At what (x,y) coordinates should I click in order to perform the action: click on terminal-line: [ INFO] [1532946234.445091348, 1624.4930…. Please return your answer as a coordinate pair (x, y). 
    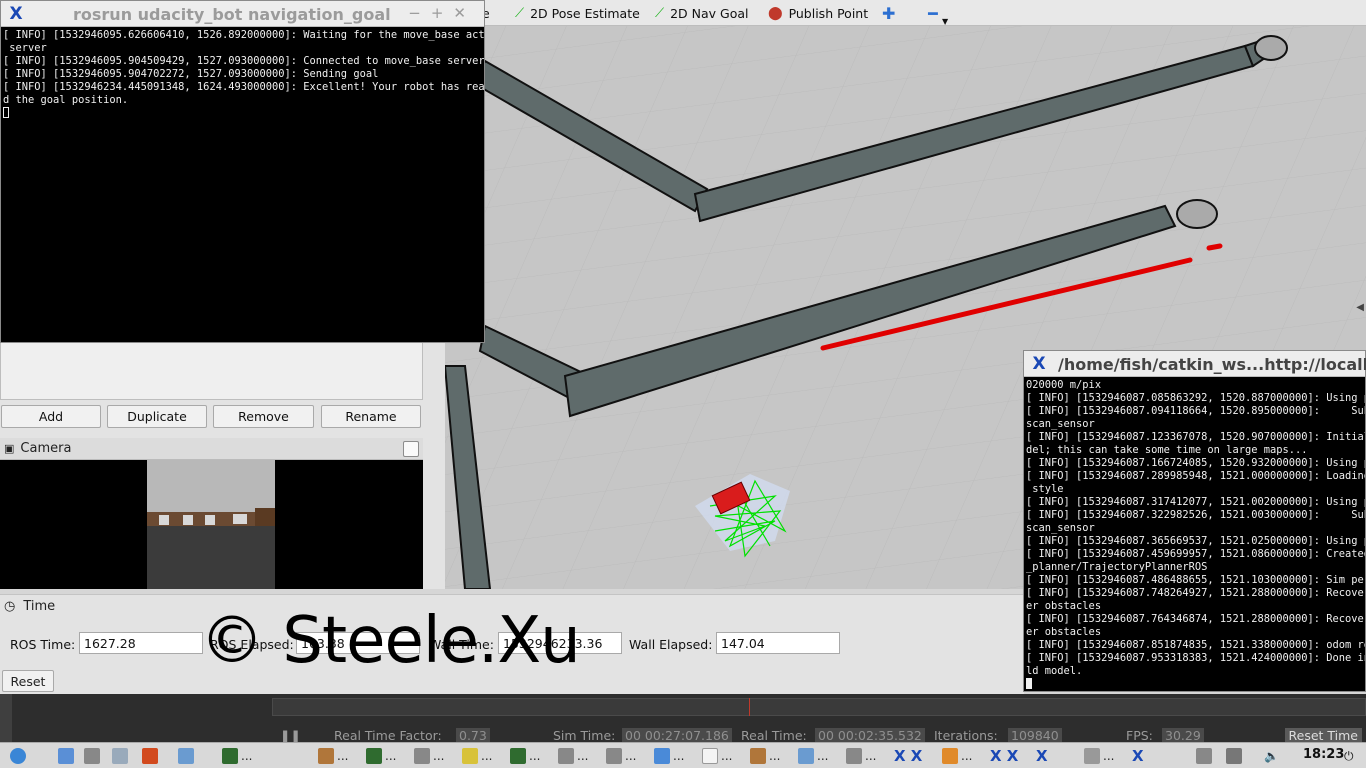
    Looking at the image, I should click on (243, 87).